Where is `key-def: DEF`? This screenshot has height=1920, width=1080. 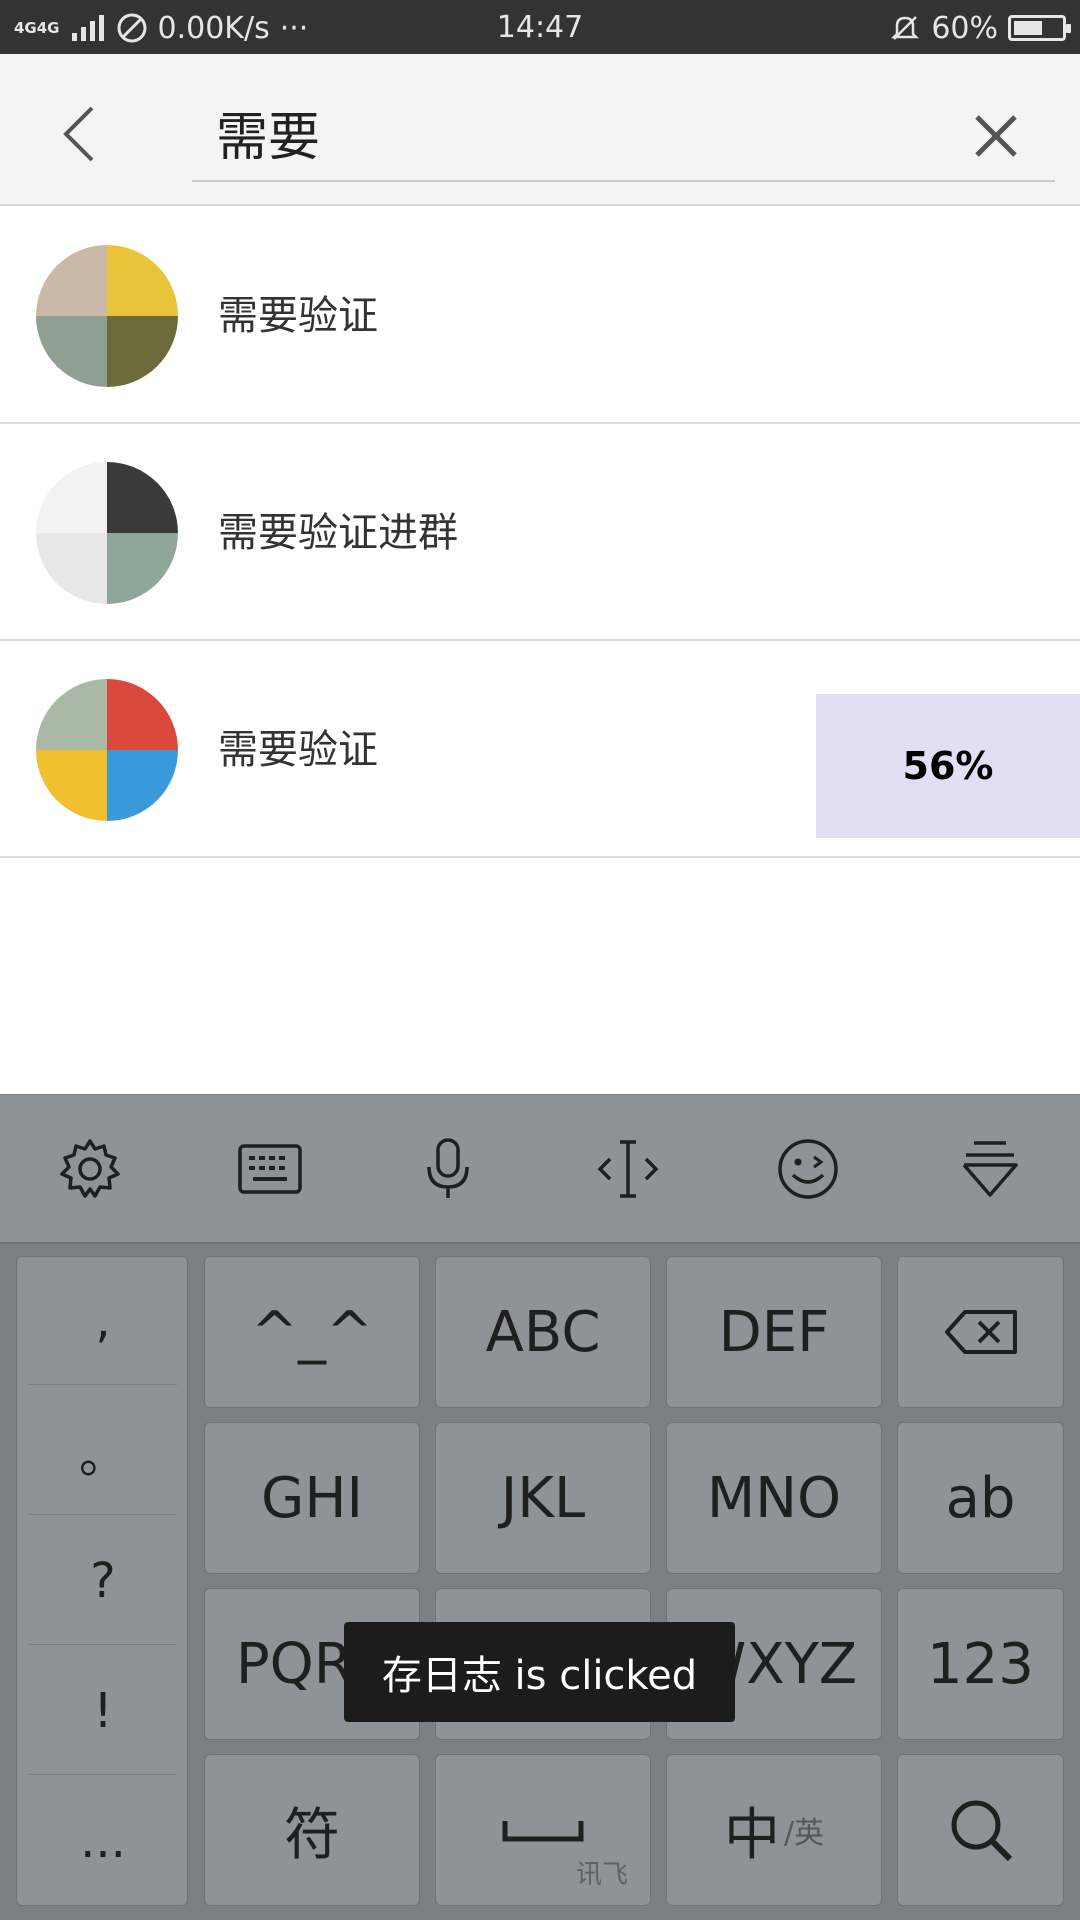
key-def: DEF is located at coordinates (774, 1332).